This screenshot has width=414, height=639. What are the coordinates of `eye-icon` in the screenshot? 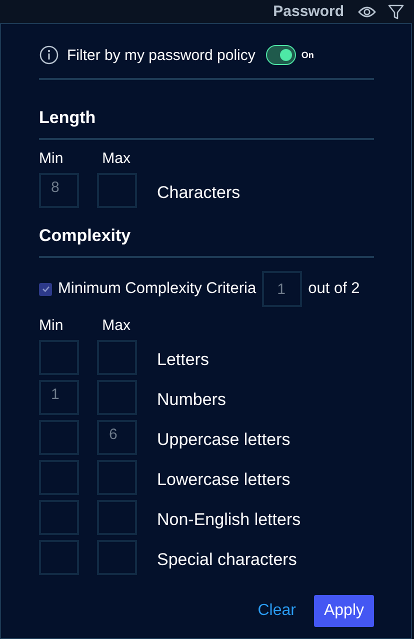 It's located at (367, 11).